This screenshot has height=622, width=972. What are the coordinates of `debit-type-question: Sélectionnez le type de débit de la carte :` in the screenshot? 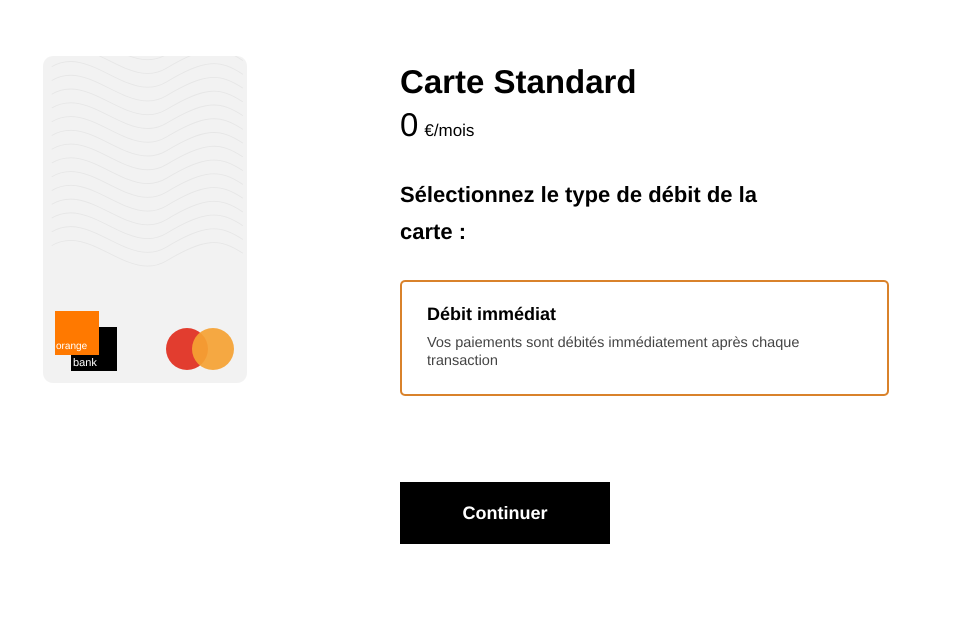 It's located at (579, 213).